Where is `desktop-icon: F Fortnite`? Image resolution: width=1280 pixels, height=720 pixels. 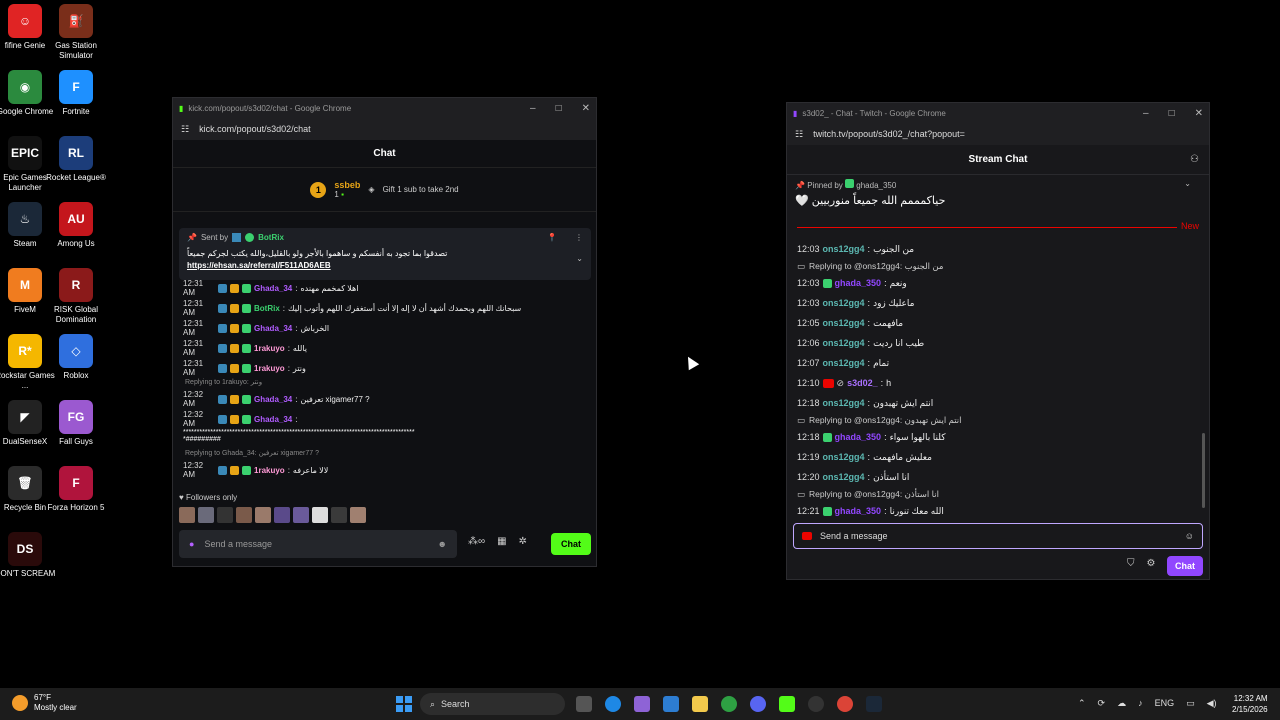 desktop-icon: F Fortnite is located at coordinates (76, 93).